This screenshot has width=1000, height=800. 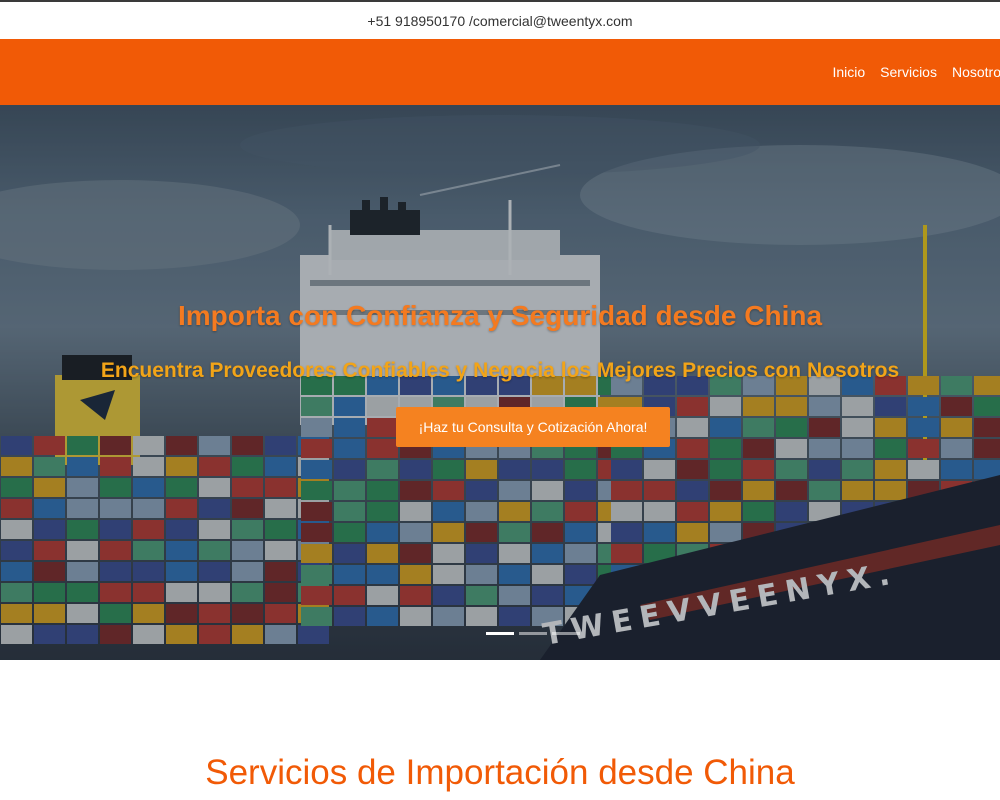 I want to click on main-navbar: Inicio Servicios Nosotros, so click(x=500, y=72).